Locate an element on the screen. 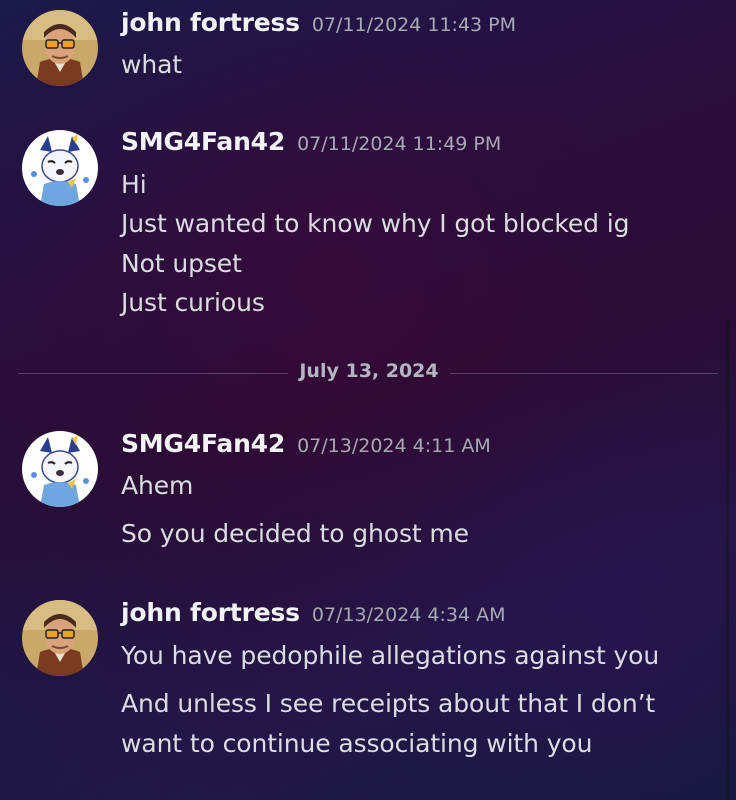 This screenshot has width=736, height=800. message-text: Not upset is located at coordinates (181, 263).